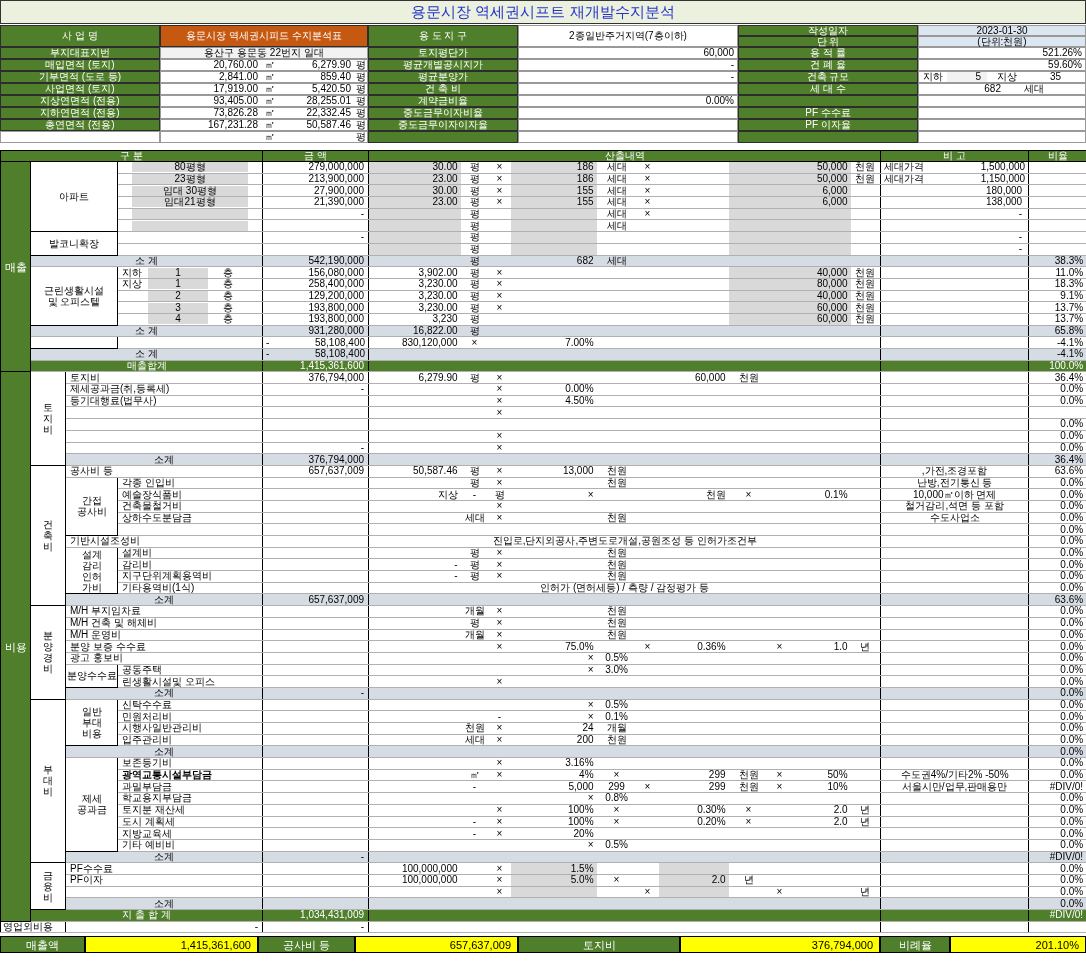 This screenshot has width=1086, height=964. Describe the element at coordinates (190, 728) in the screenshot. I see `row-label: 시행사일반관리비` at that location.